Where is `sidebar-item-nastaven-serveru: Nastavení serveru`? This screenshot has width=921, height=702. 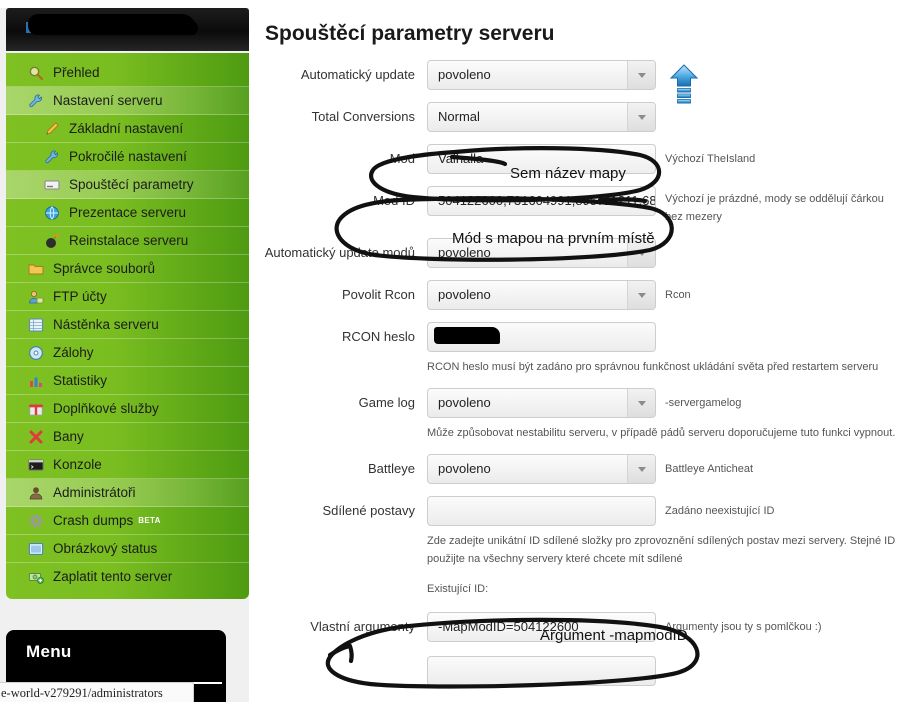
sidebar-item-nastaven-serveru: Nastavení serveru is located at coordinates (127, 101).